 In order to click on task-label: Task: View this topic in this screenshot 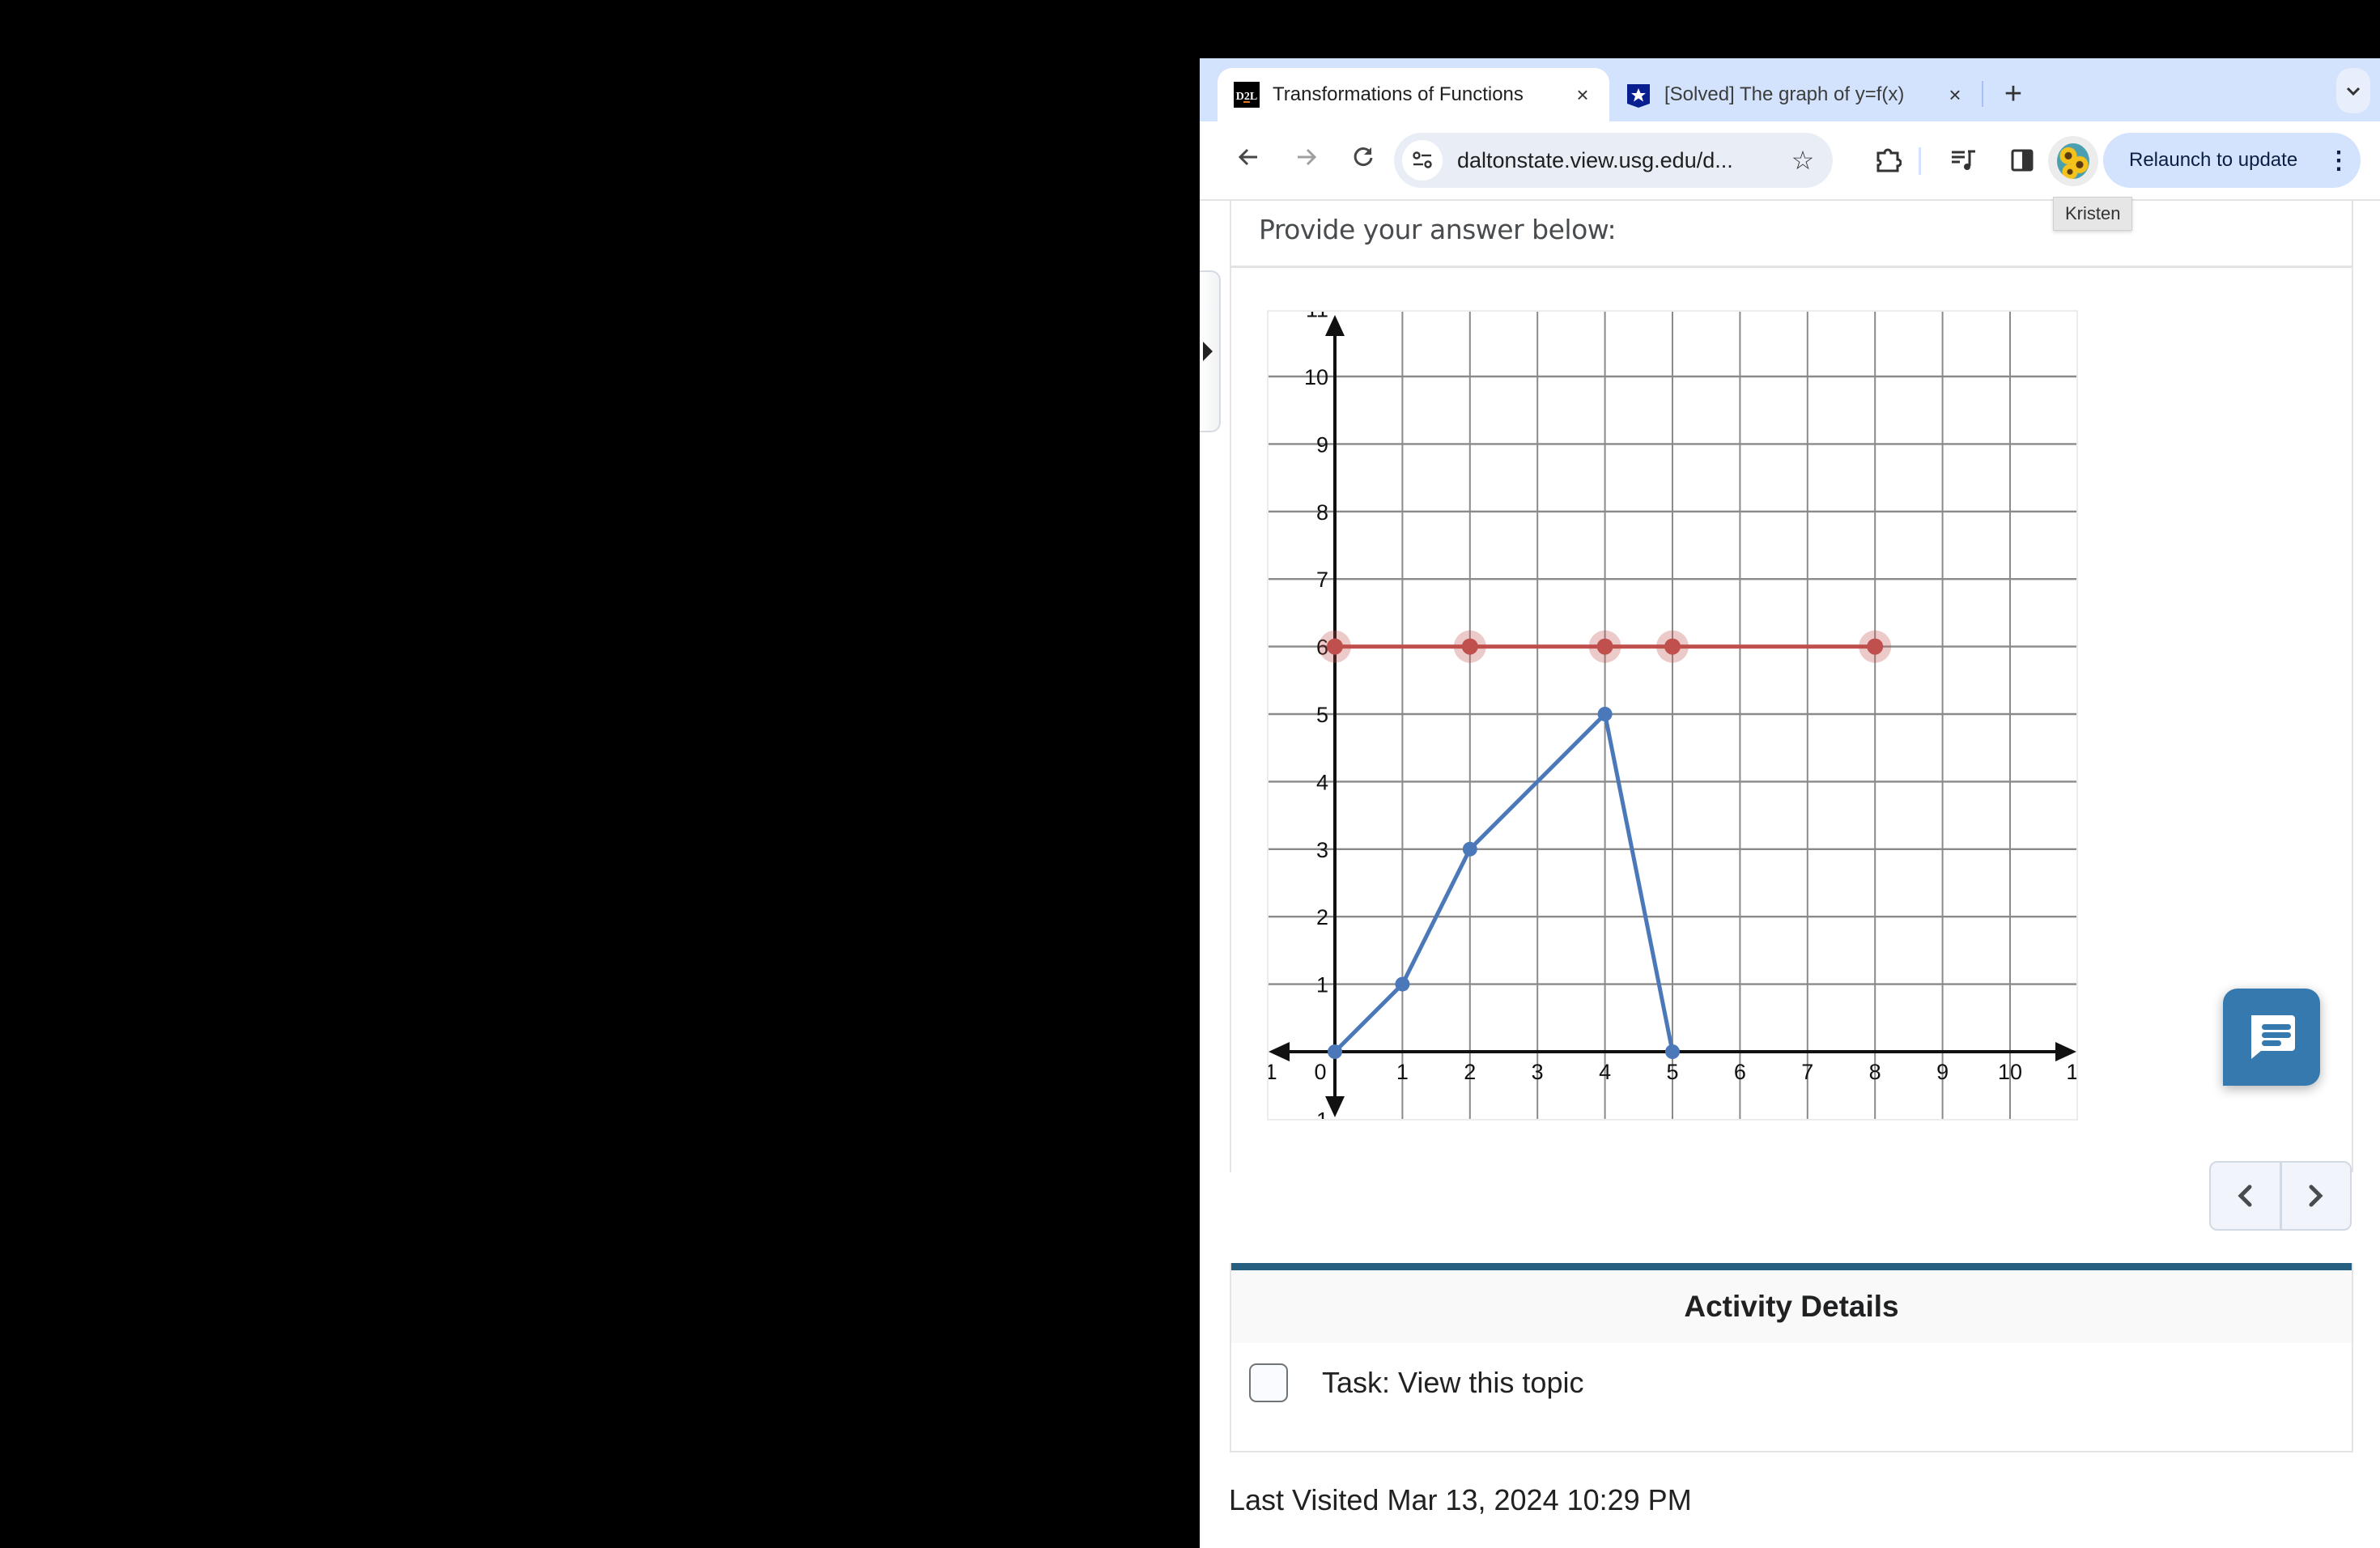, I will do `click(1453, 1383)`.